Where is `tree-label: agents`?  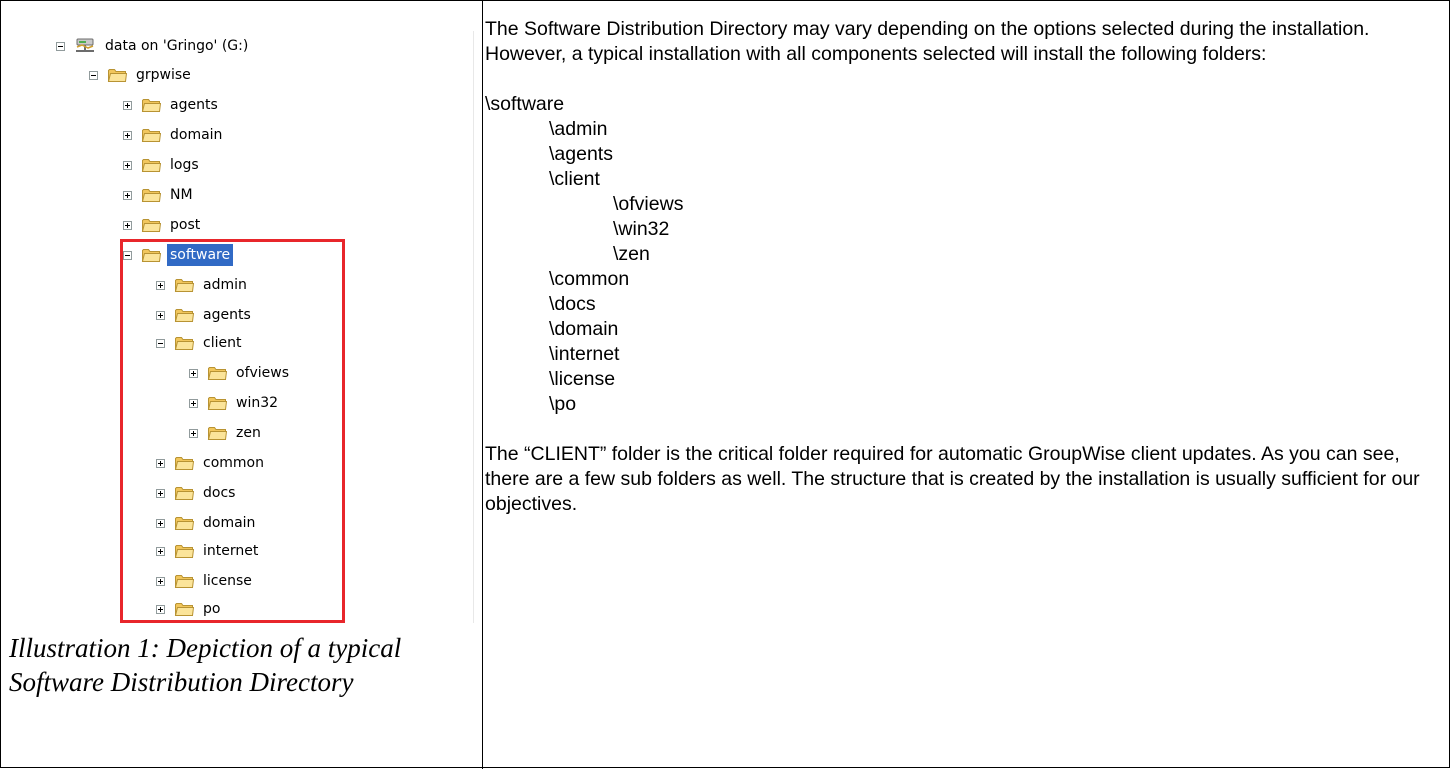 tree-label: agents is located at coordinates (194, 105).